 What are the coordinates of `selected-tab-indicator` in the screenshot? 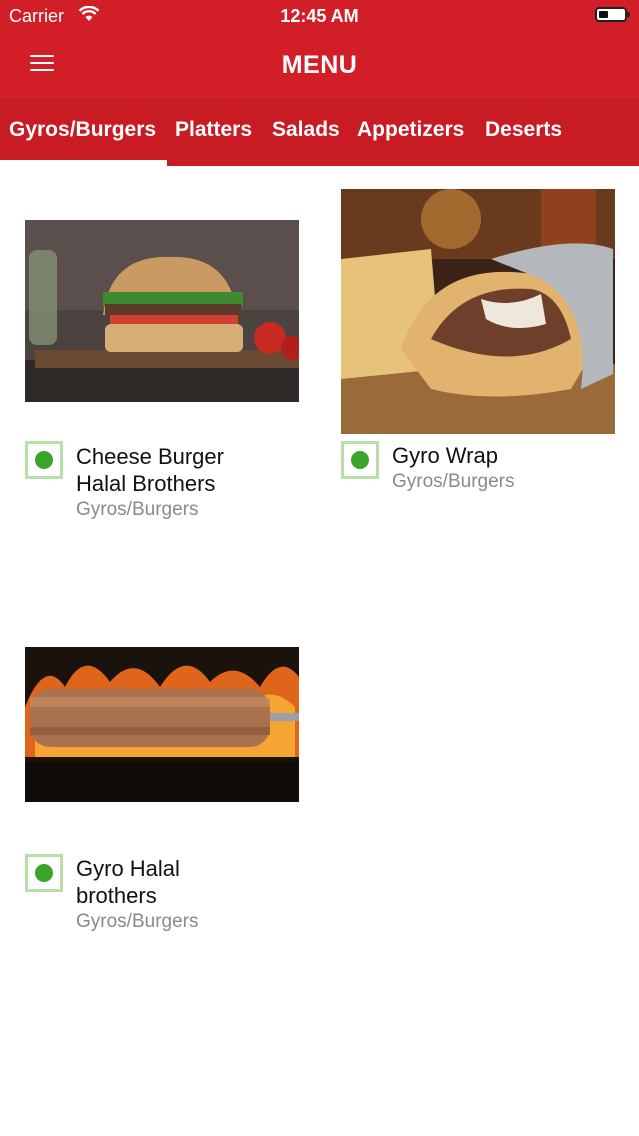 It's located at (83, 163).